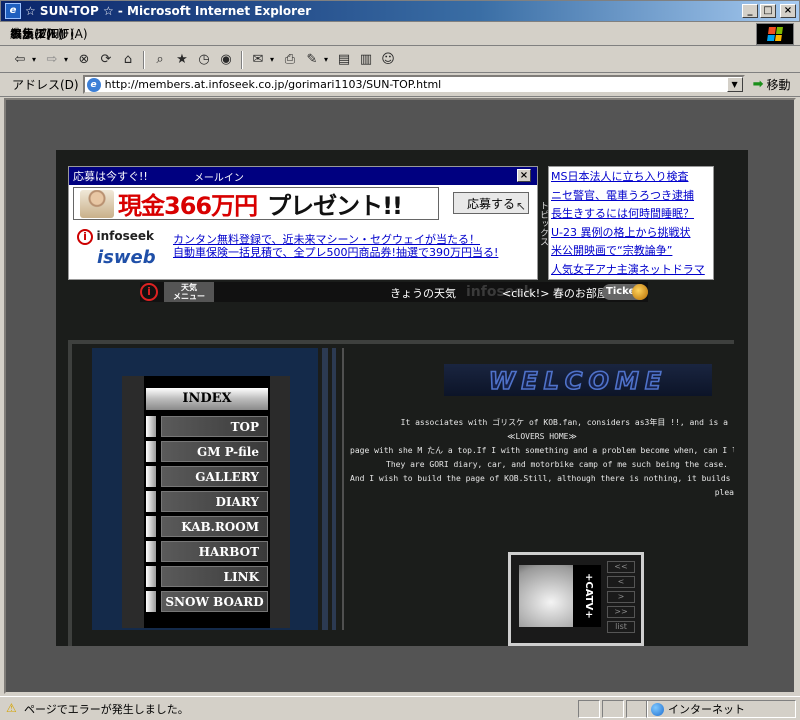 The width and height of the screenshot is (800, 720). What do you see at coordinates (128, 60) in the screenshot?
I see `home-icon: ⌂` at bounding box center [128, 60].